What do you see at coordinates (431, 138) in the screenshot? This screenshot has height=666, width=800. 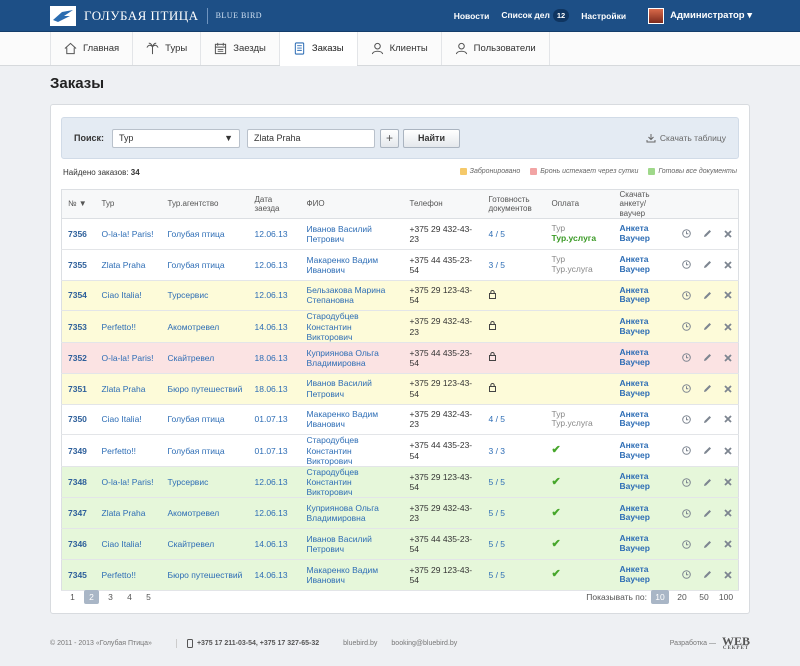 I see `find-button: Найти` at bounding box center [431, 138].